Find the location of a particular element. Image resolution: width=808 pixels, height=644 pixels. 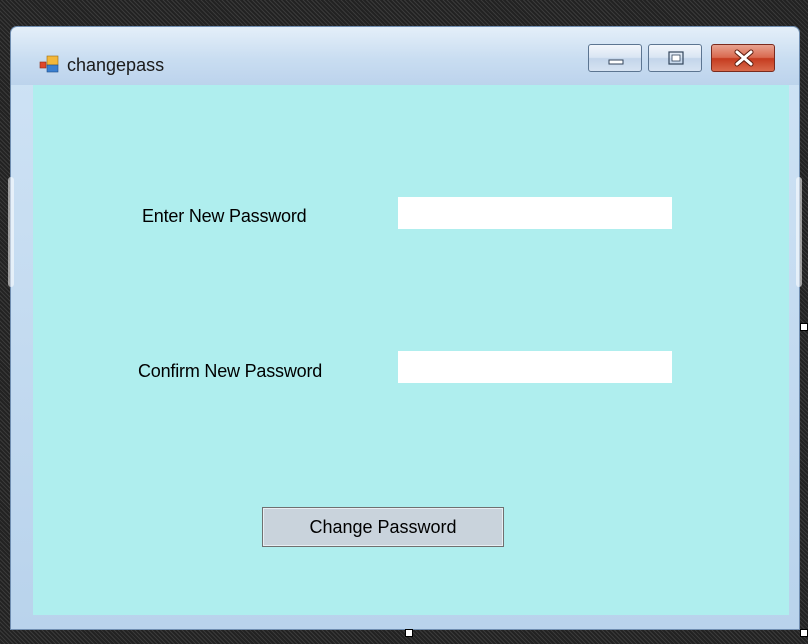

resize-handle-corner is located at coordinates (804, 633).